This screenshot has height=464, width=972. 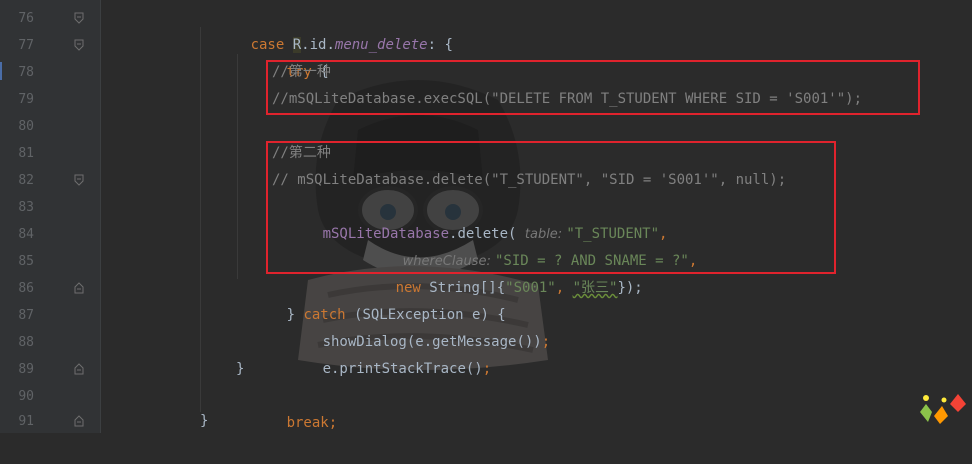 I want to click on line-number: 78, so click(x=26, y=72).